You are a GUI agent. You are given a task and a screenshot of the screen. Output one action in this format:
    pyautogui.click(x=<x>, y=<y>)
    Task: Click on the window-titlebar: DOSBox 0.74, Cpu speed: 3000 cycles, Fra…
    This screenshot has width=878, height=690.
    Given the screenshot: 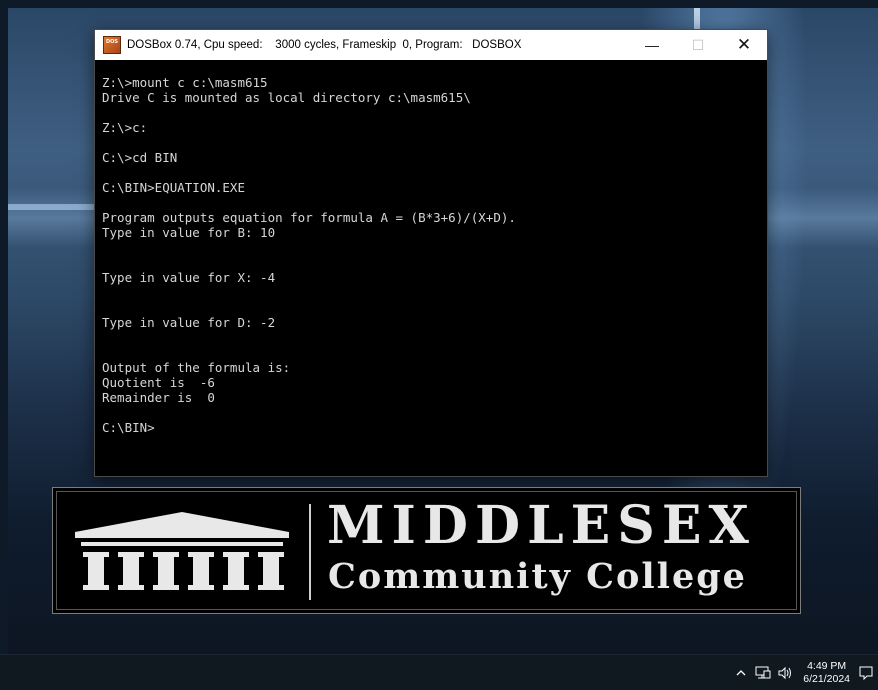 What is the action you would take?
    pyautogui.click(x=431, y=45)
    